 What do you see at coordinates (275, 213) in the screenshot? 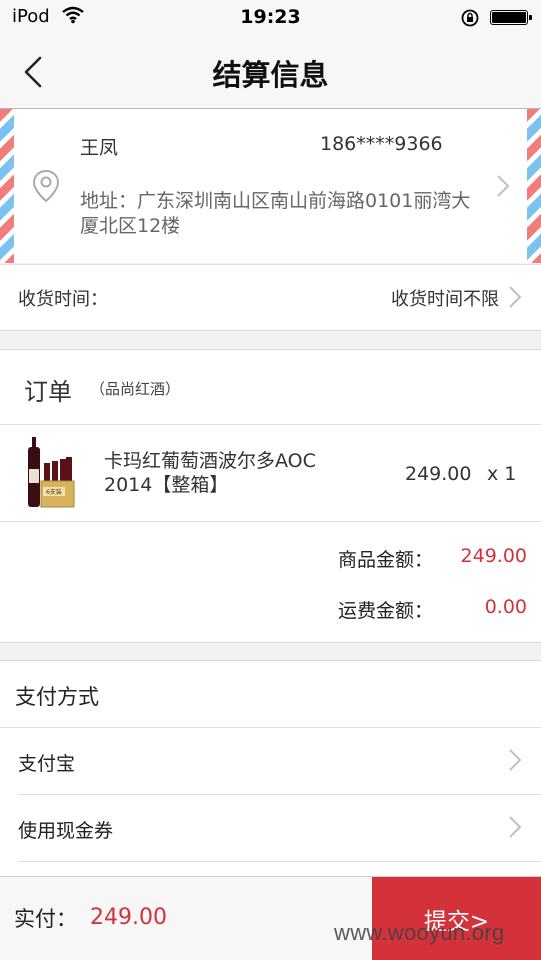
I see `address-detail: 地址：广东深圳南山区南山前海路0101丽湾大厦北区12楼` at bounding box center [275, 213].